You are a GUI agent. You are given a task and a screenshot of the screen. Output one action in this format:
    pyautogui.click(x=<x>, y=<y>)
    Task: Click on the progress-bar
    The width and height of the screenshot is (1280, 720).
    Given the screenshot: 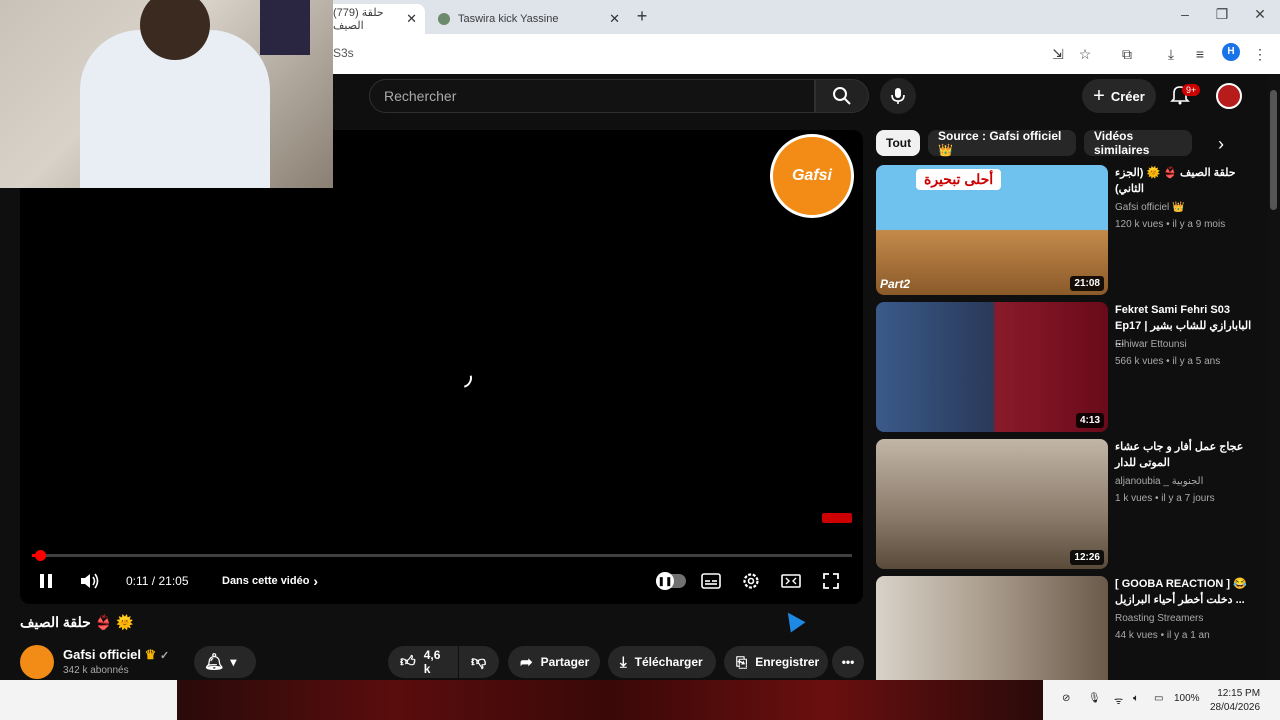 What is the action you would take?
    pyautogui.click(x=442, y=555)
    